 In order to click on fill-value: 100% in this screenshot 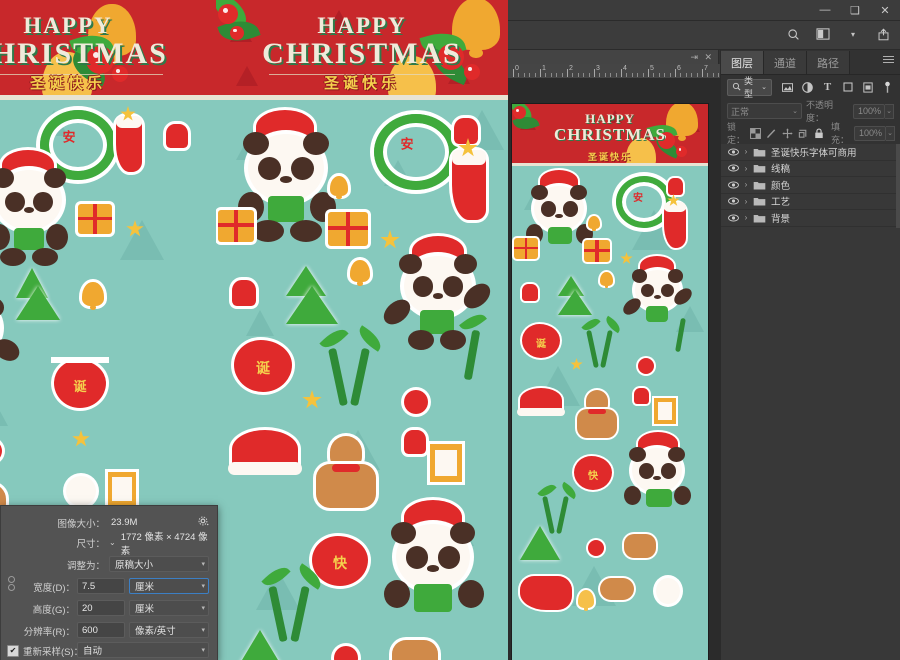, I will do `click(870, 133)`.